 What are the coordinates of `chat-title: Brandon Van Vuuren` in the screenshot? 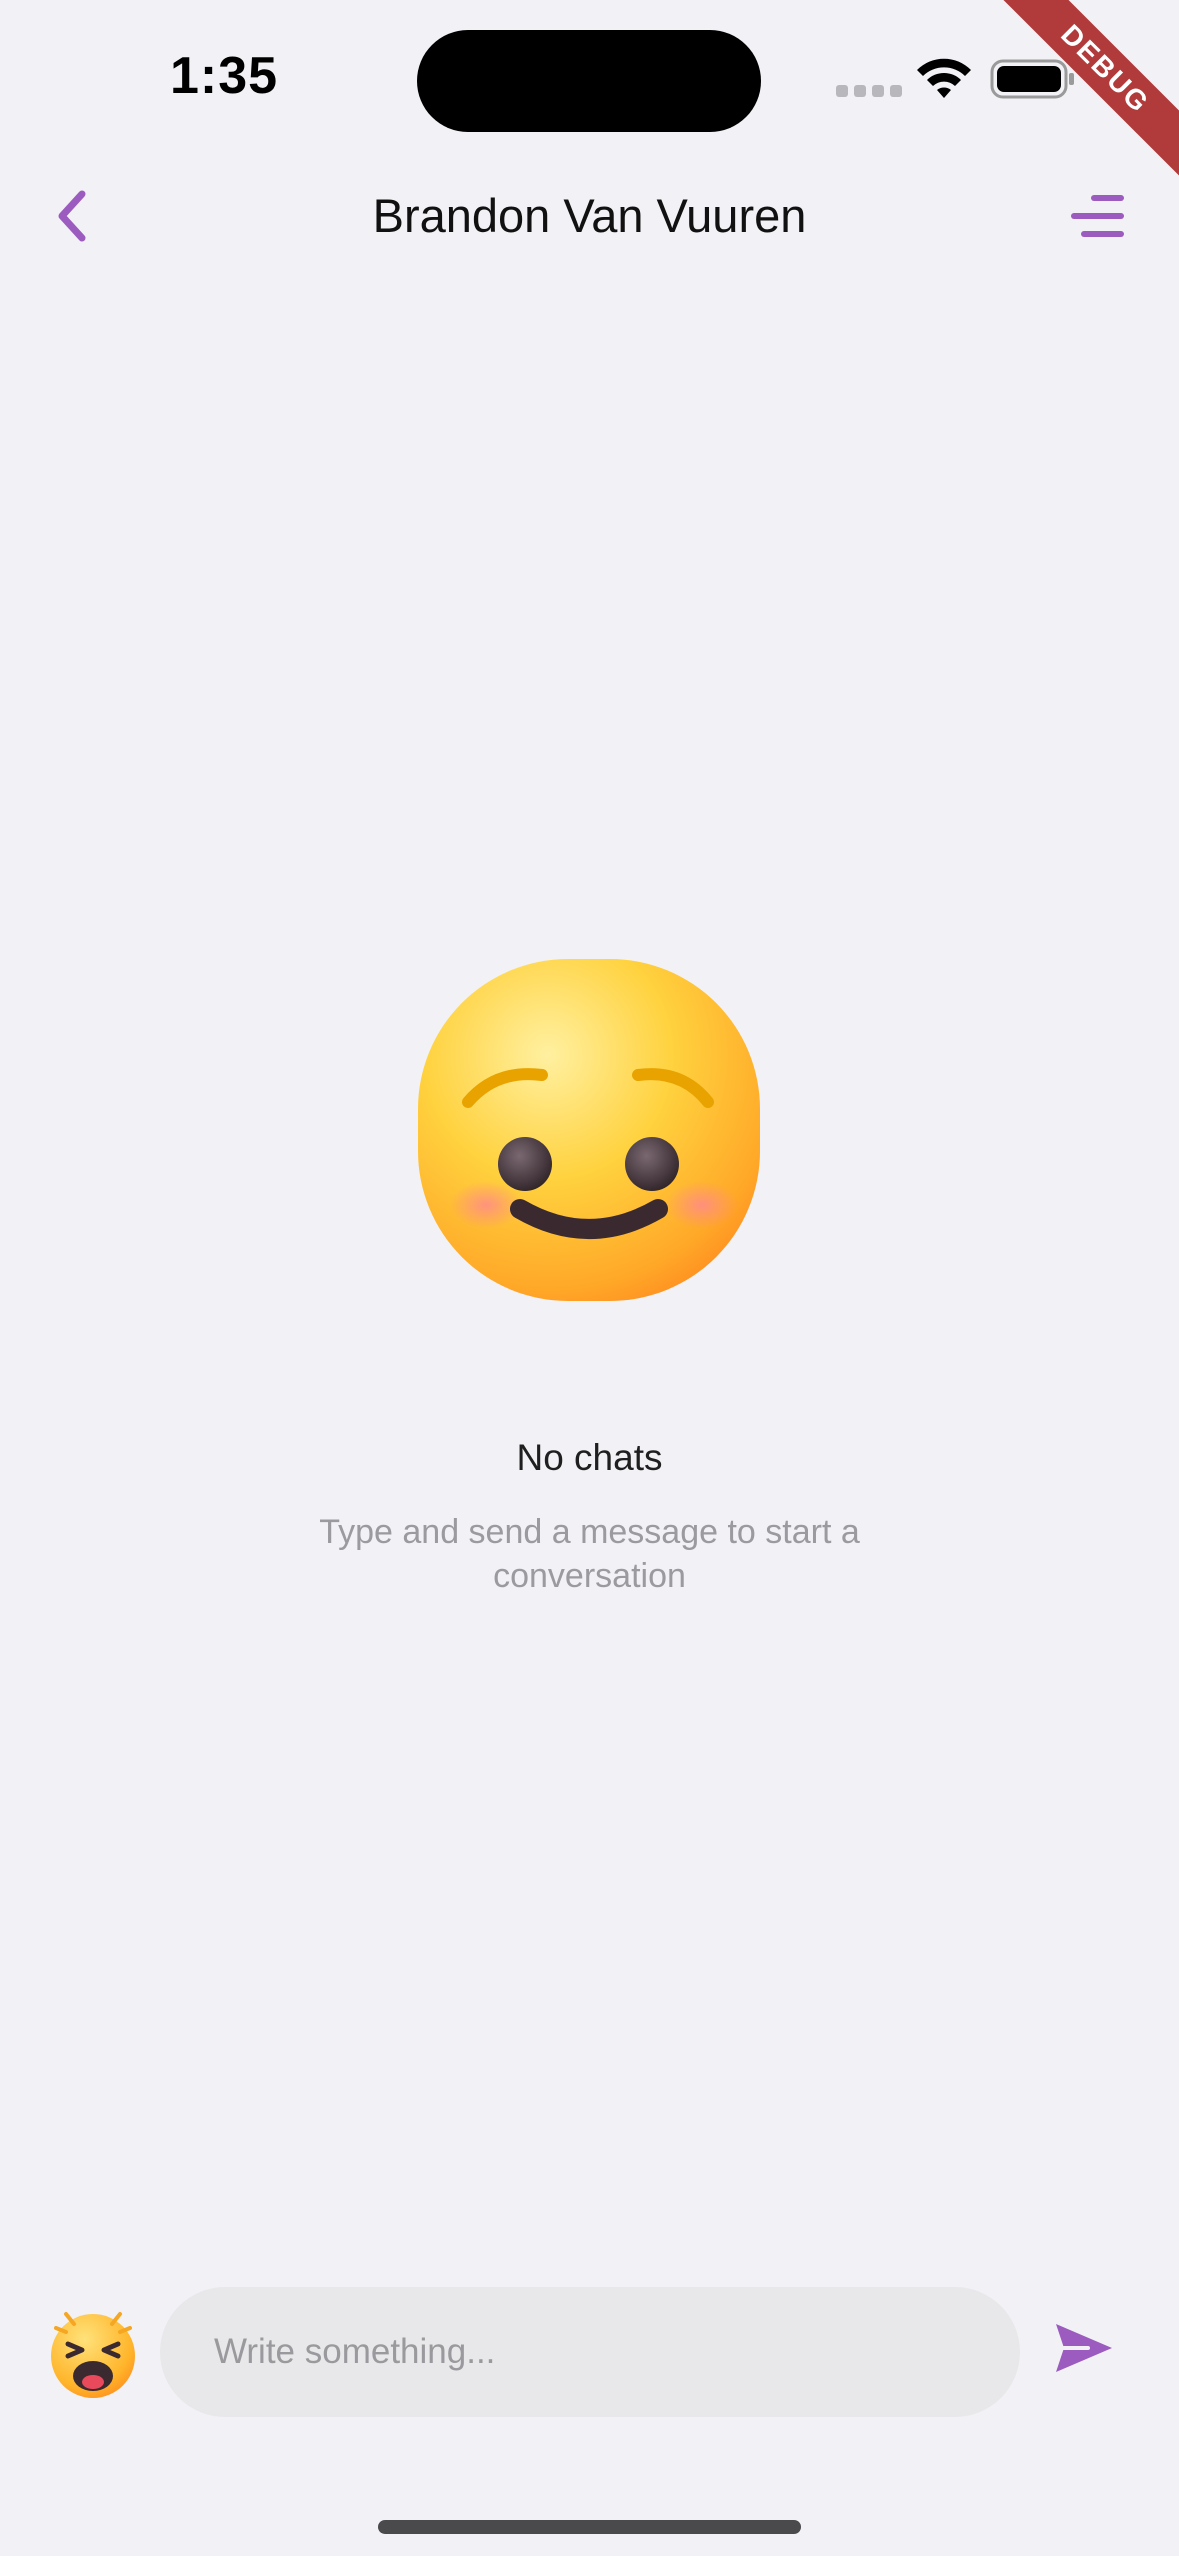 It's located at (589, 215).